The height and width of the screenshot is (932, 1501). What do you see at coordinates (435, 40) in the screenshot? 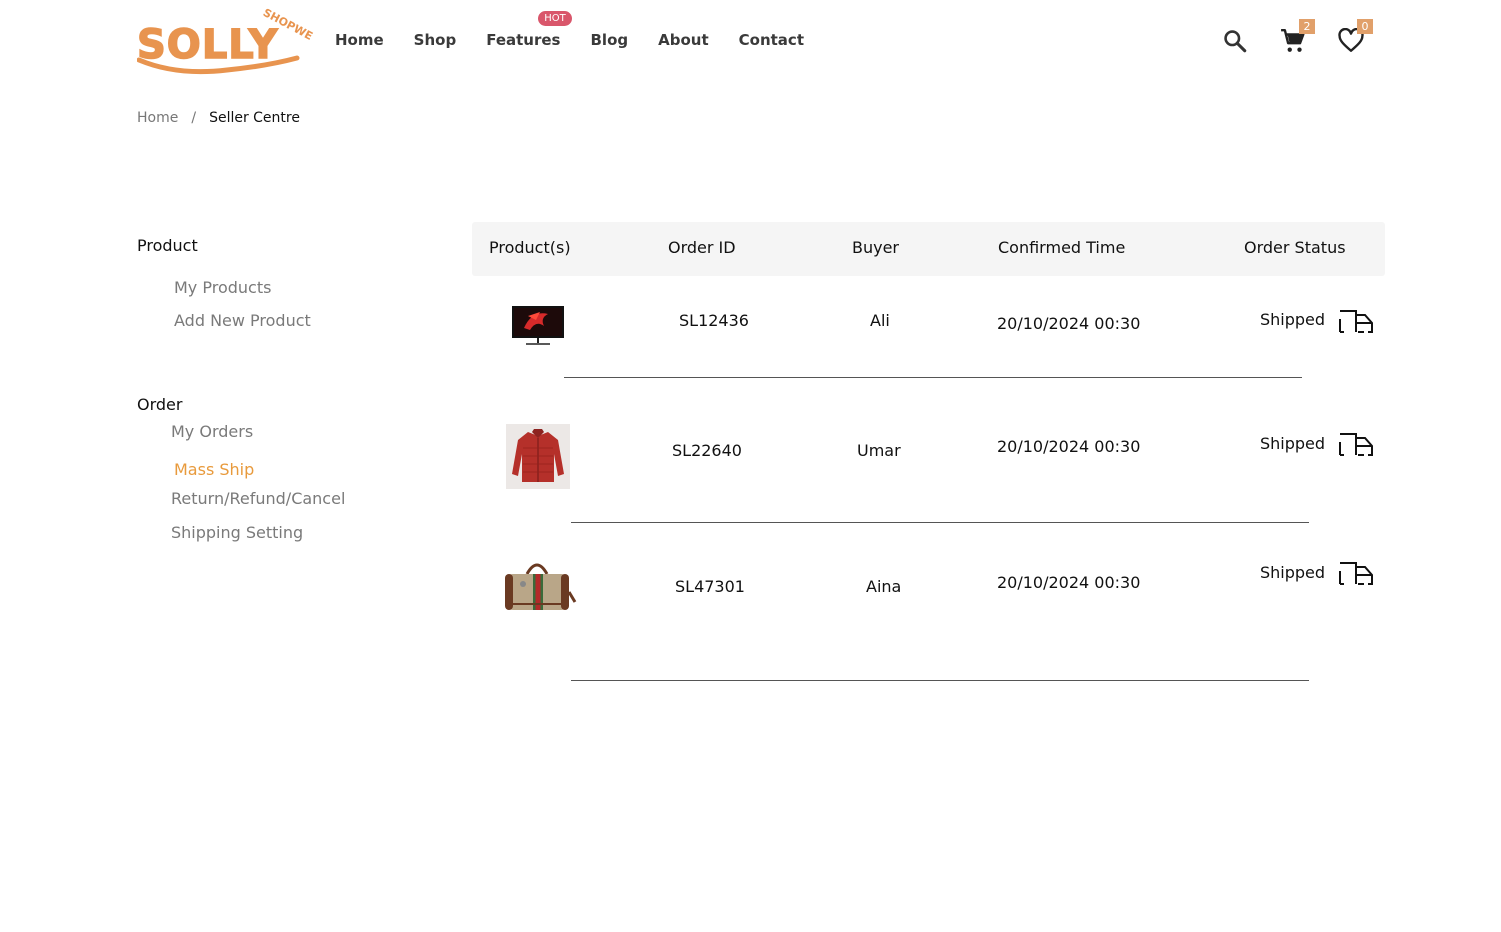
I see `nav-shop: Shop` at bounding box center [435, 40].